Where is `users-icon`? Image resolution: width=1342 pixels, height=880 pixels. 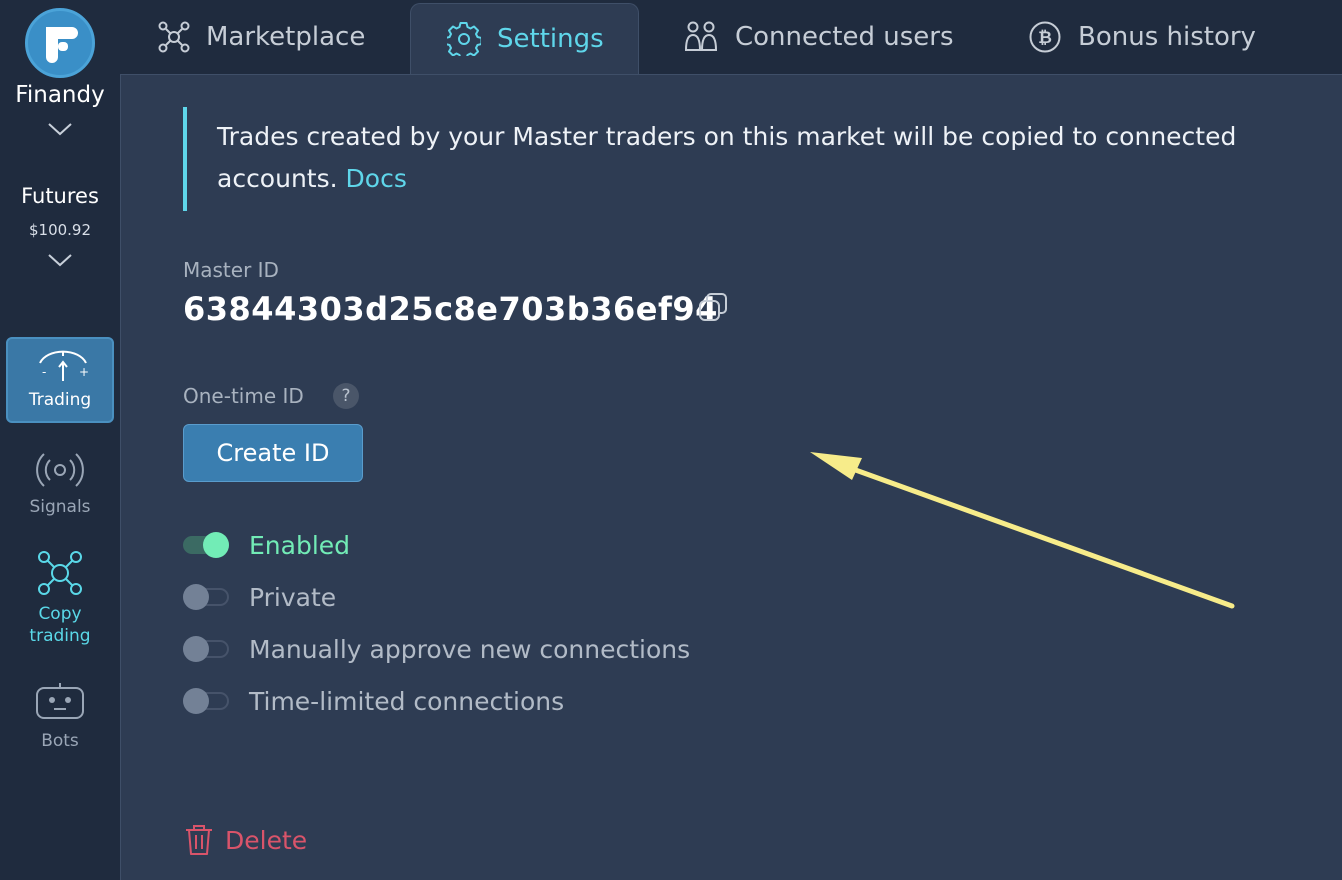
users-icon is located at coordinates (701, 36).